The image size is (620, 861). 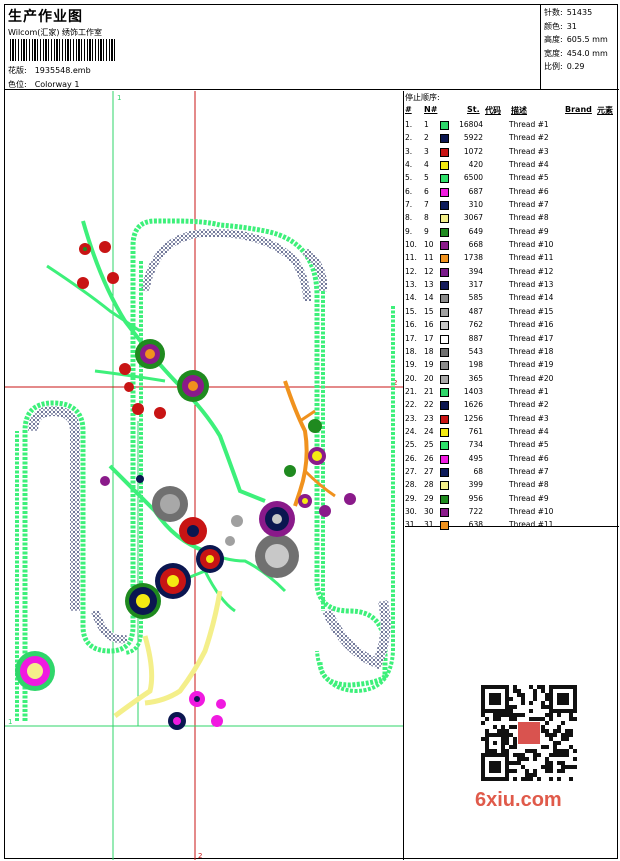 What do you see at coordinates (581, 41) in the screenshot?
I see `stat-height: 高度: 605.5 mm` at bounding box center [581, 41].